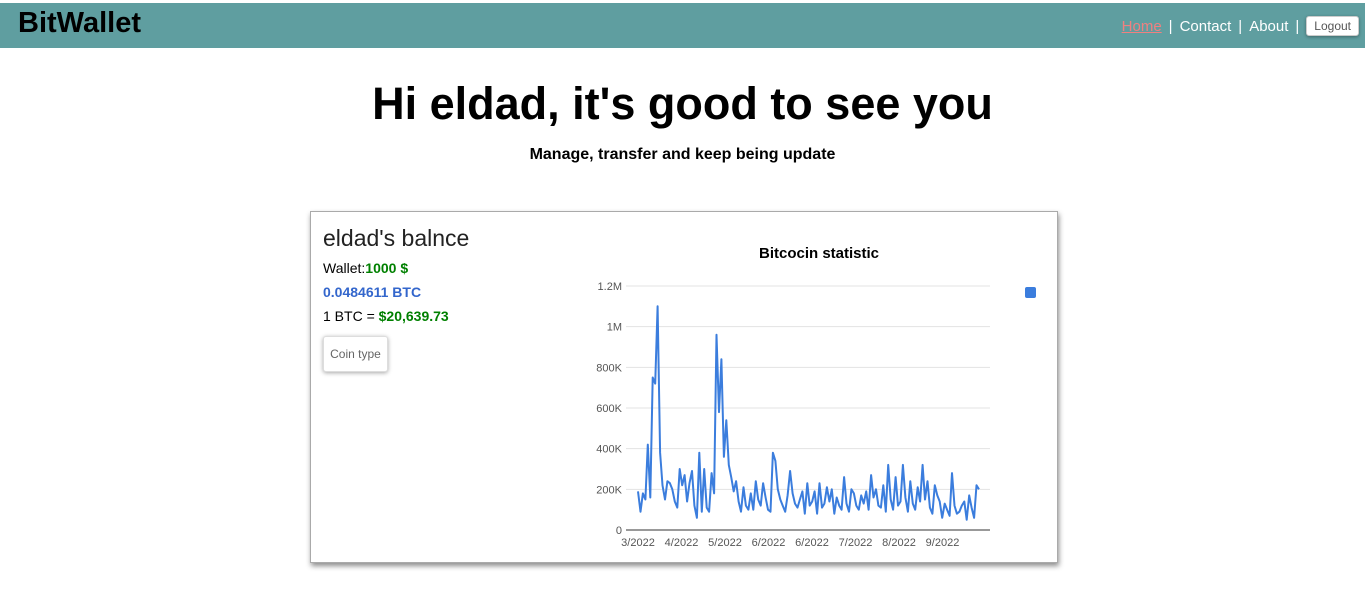 The height and width of the screenshot is (590, 1365). What do you see at coordinates (609, 368) in the screenshot?
I see `y-tick-label: 800K` at bounding box center [609, 368].